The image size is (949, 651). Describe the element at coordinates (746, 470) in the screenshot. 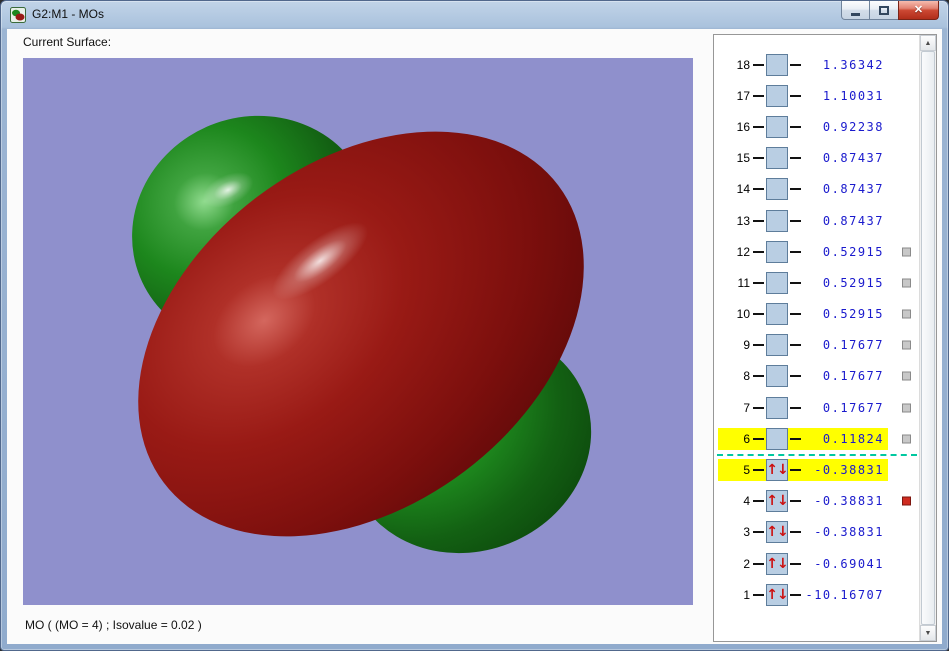

I see `mo-number: 5` at that location.